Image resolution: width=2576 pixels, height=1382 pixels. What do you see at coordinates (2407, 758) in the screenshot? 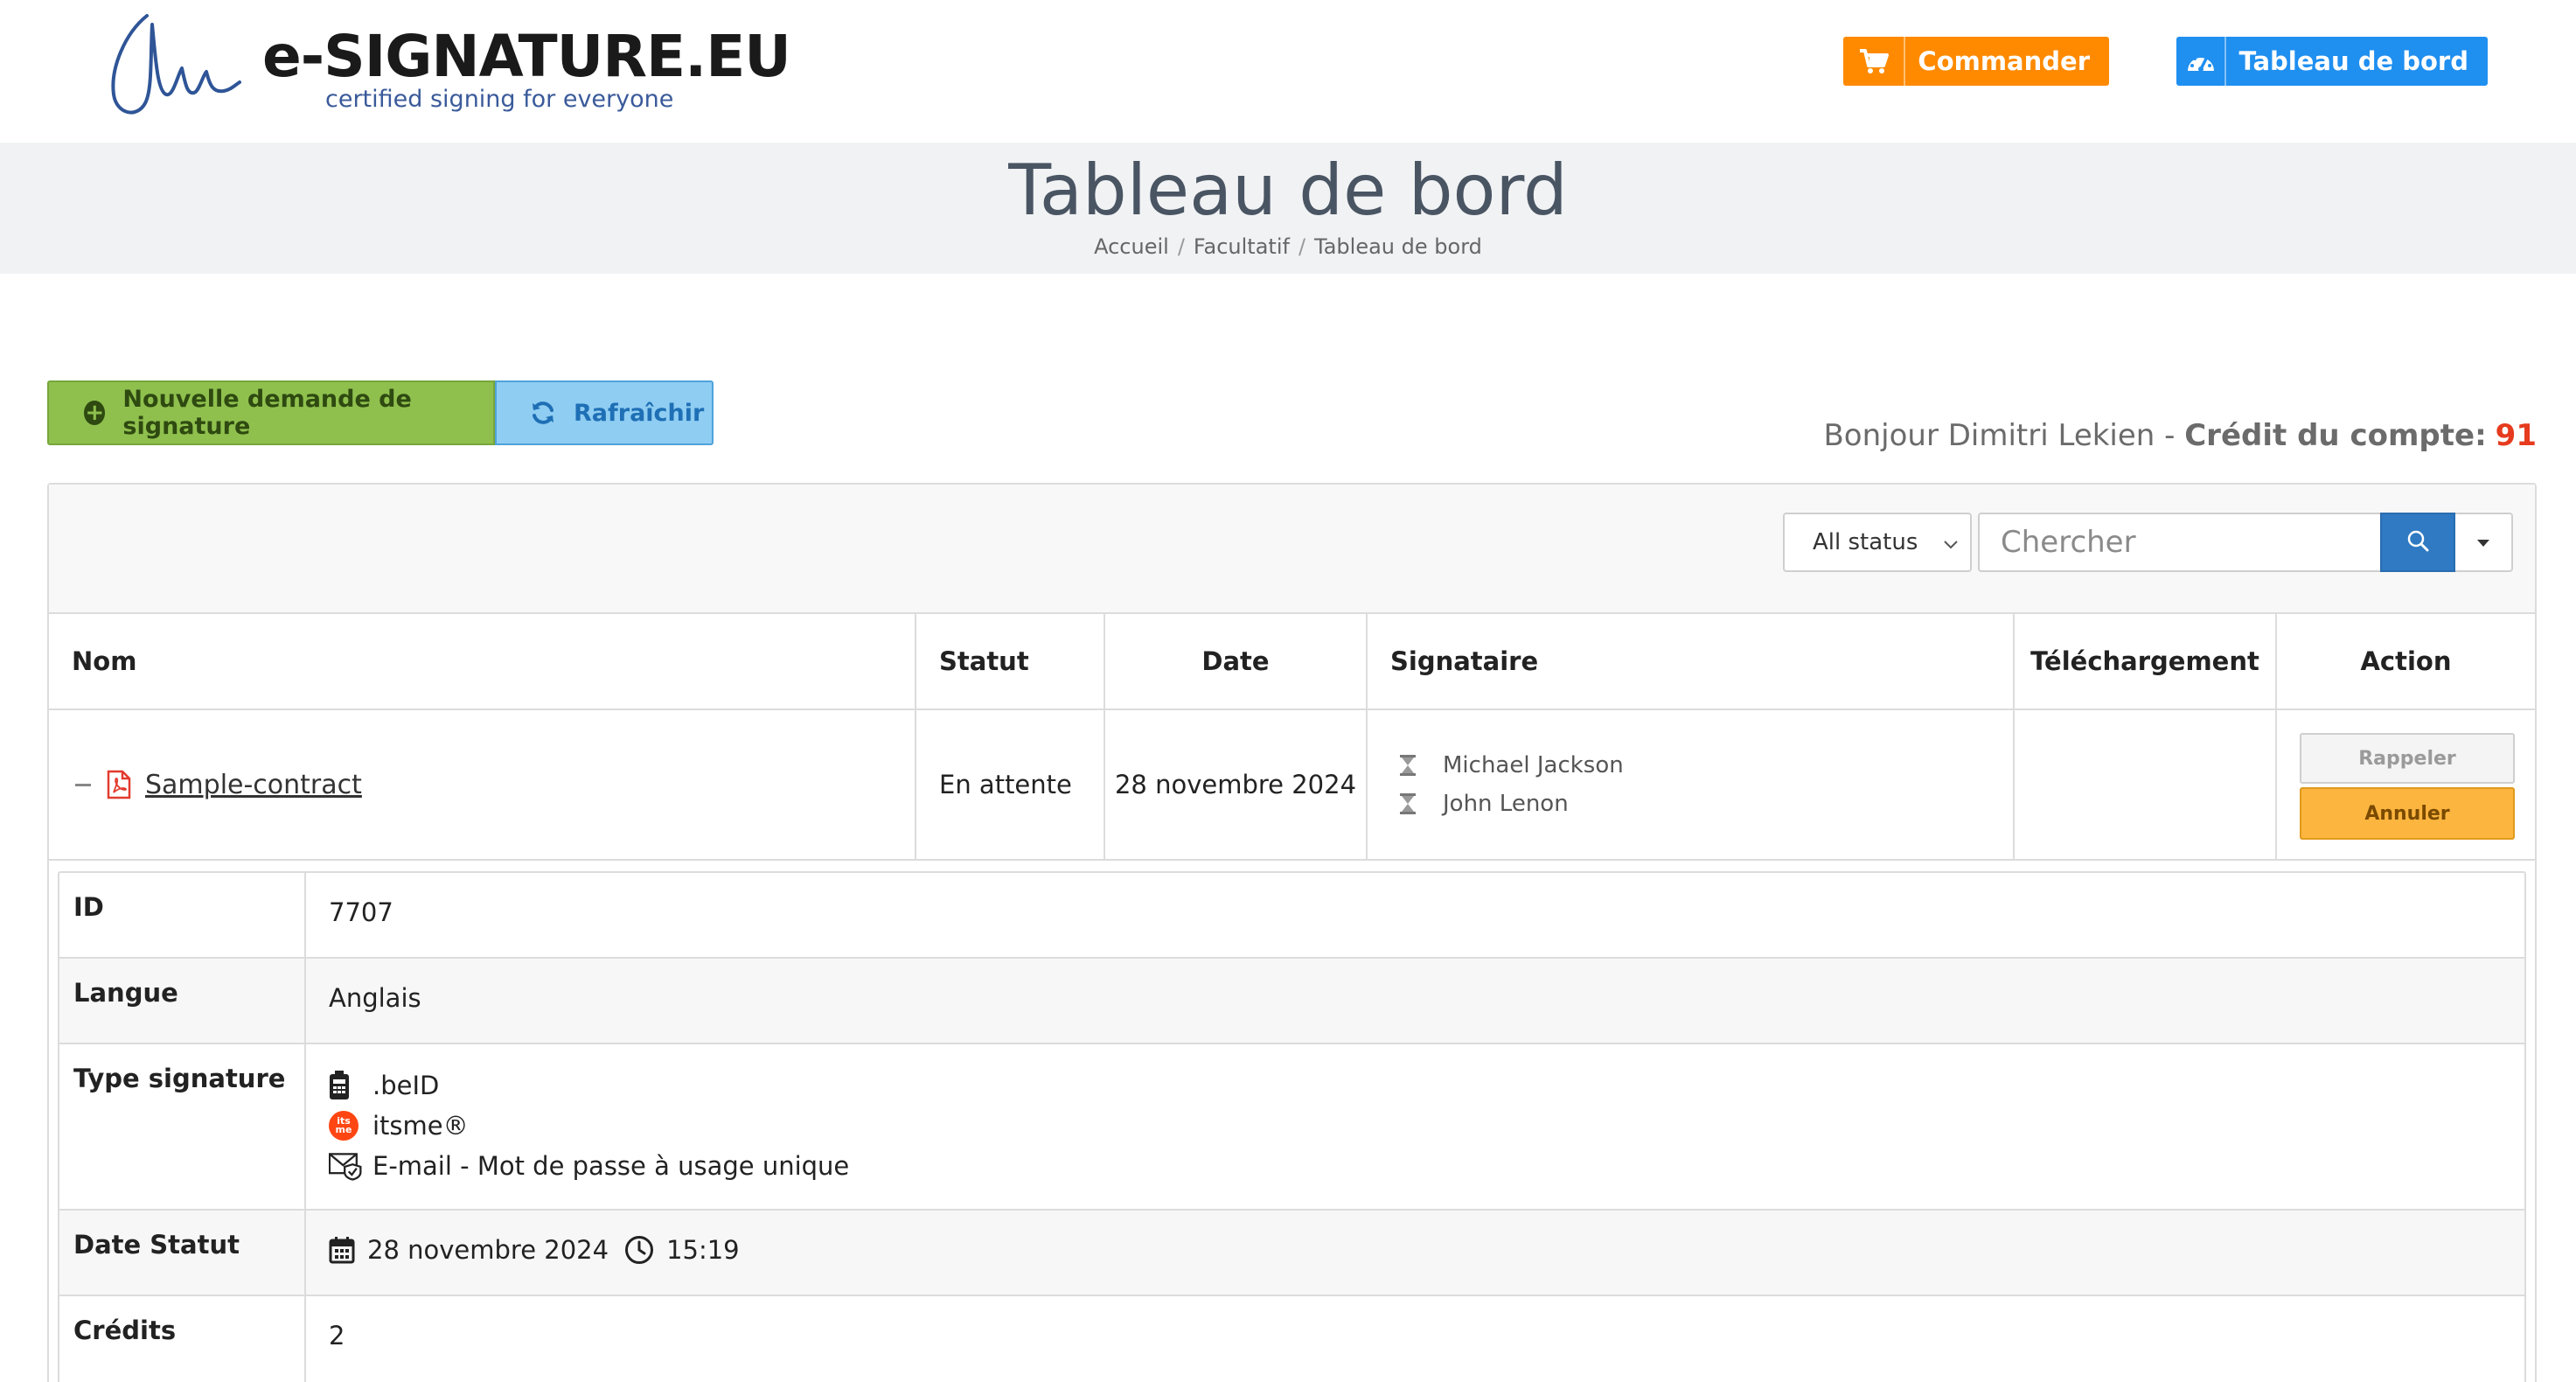
I see `remind-button: Rappeler` at bounding box center [2407, 758].